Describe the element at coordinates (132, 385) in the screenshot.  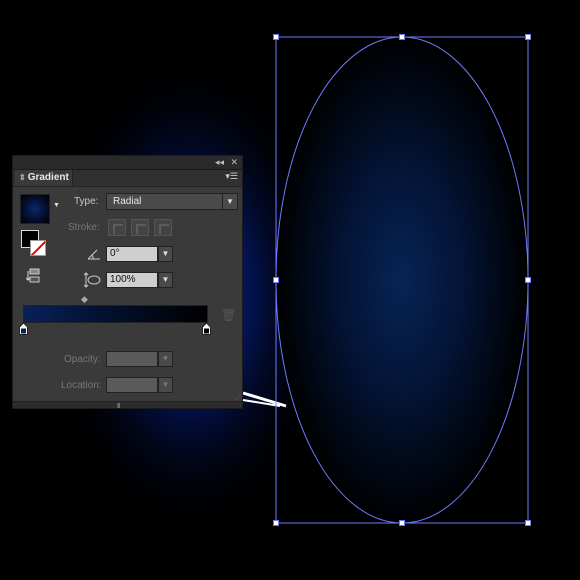
I see `location-input` at that location.